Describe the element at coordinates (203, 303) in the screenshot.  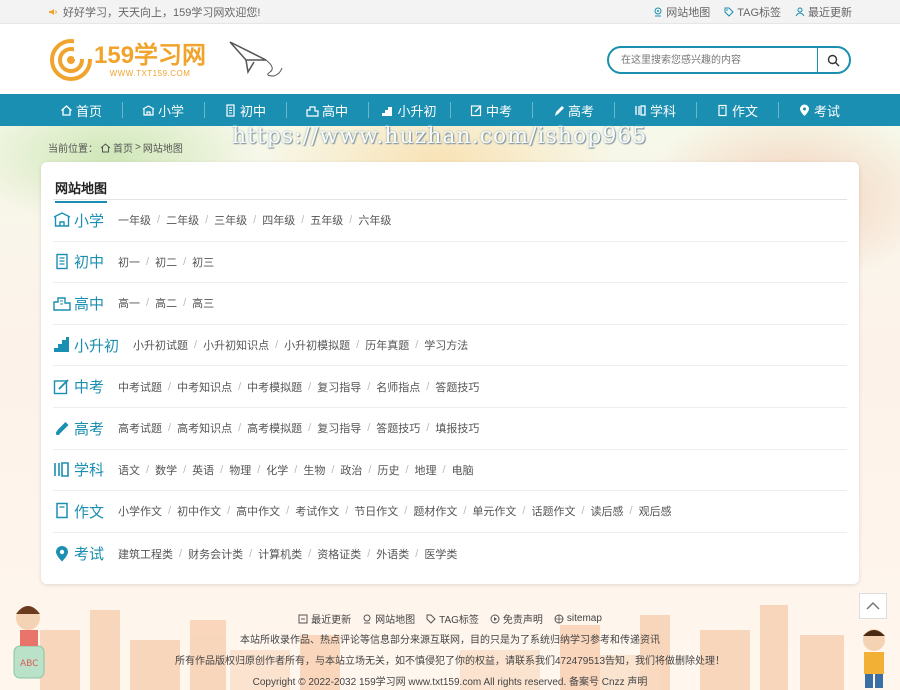
I see `sitemap-link: 高三` at that location.